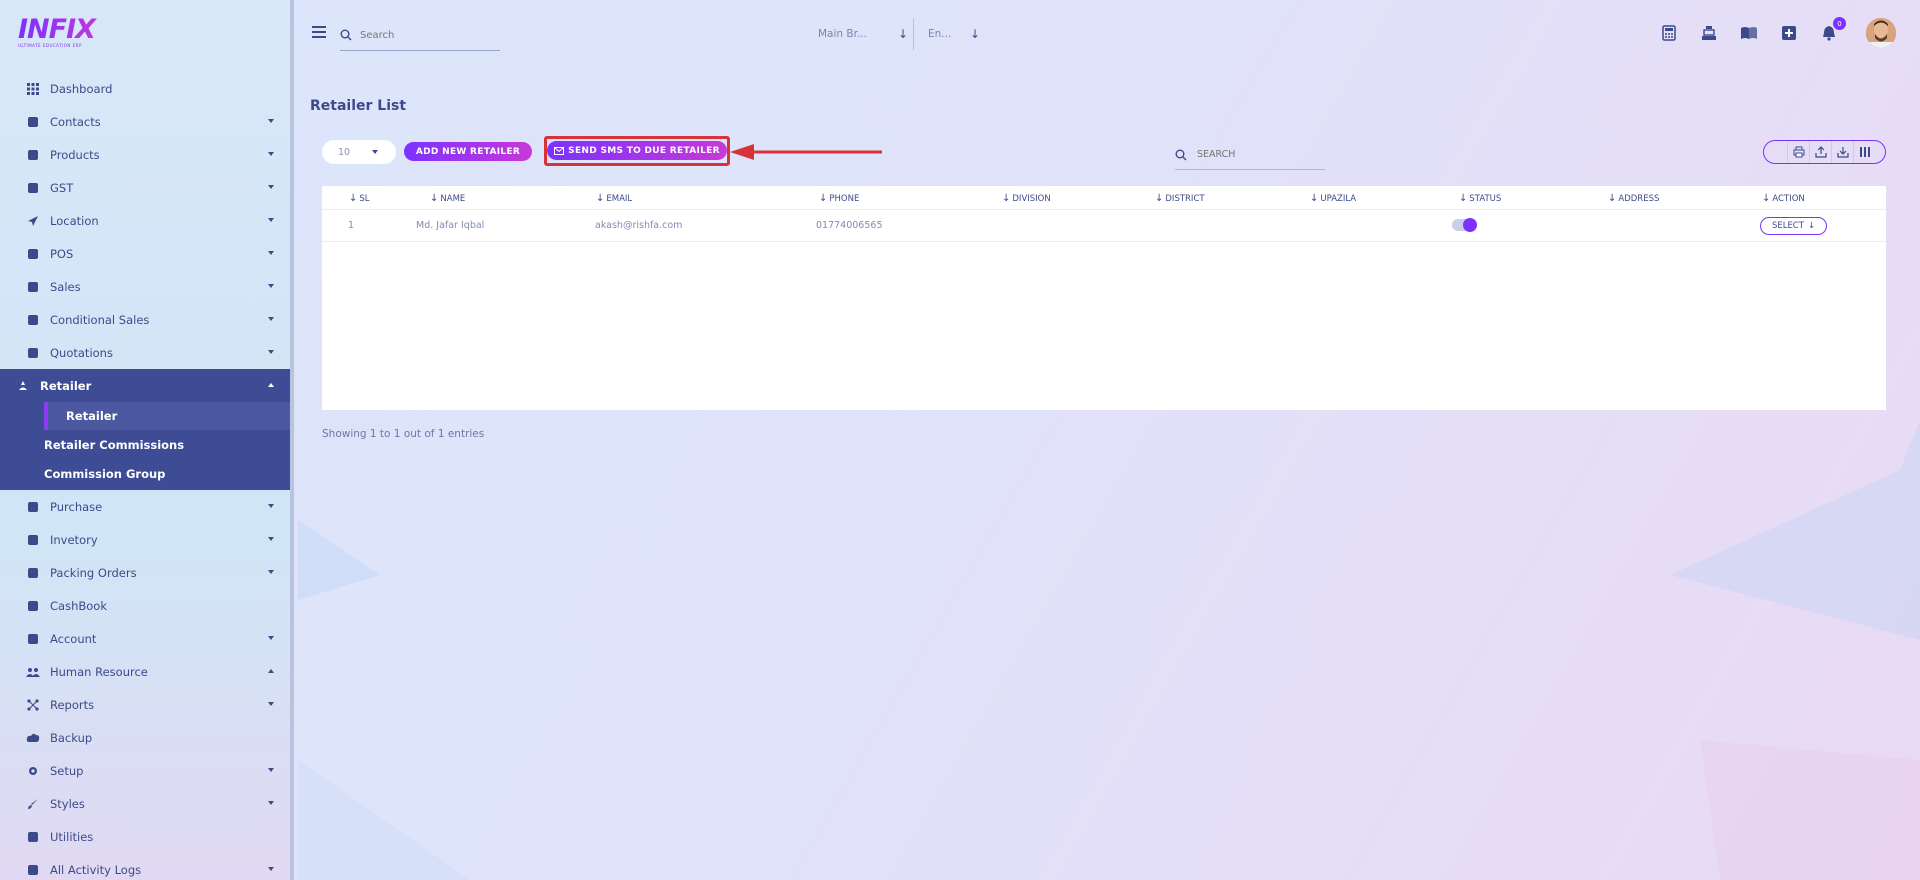  Describe the element at coordinates (78, 605) in the screenshot. I see `sidebar-item-label: CashBook` at that location.